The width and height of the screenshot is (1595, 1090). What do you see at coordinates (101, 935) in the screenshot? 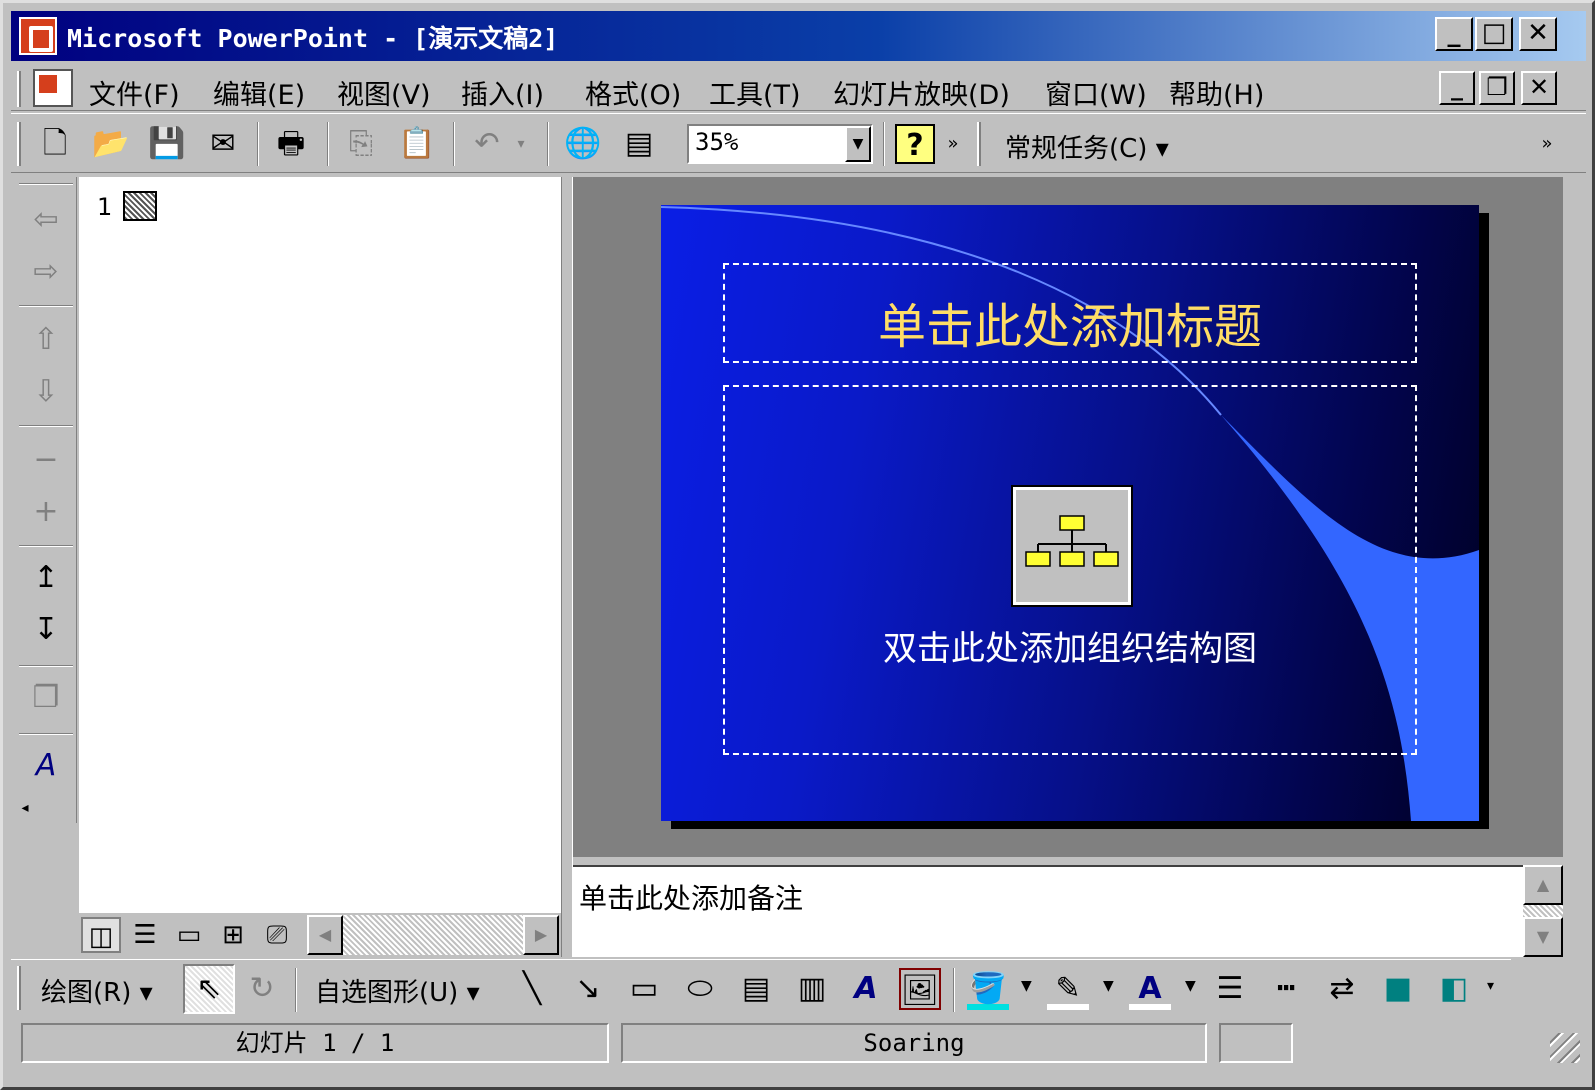
I see `normal-view-icon: ◫` at bounding box center [101, 935].